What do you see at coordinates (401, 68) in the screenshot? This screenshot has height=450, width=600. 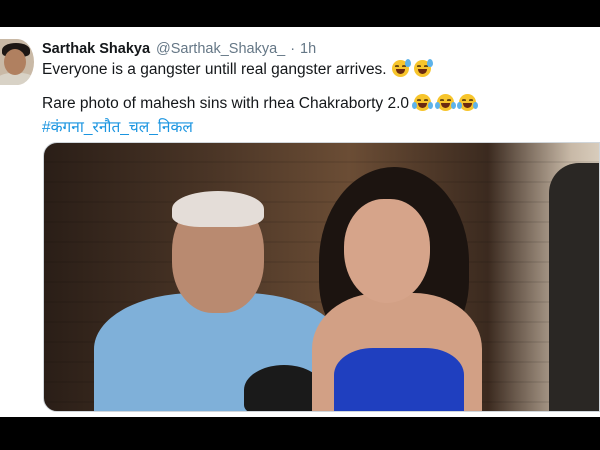 I see `grinning-squinting-sweat-emoji-icon` at bounding box center [401, 68].